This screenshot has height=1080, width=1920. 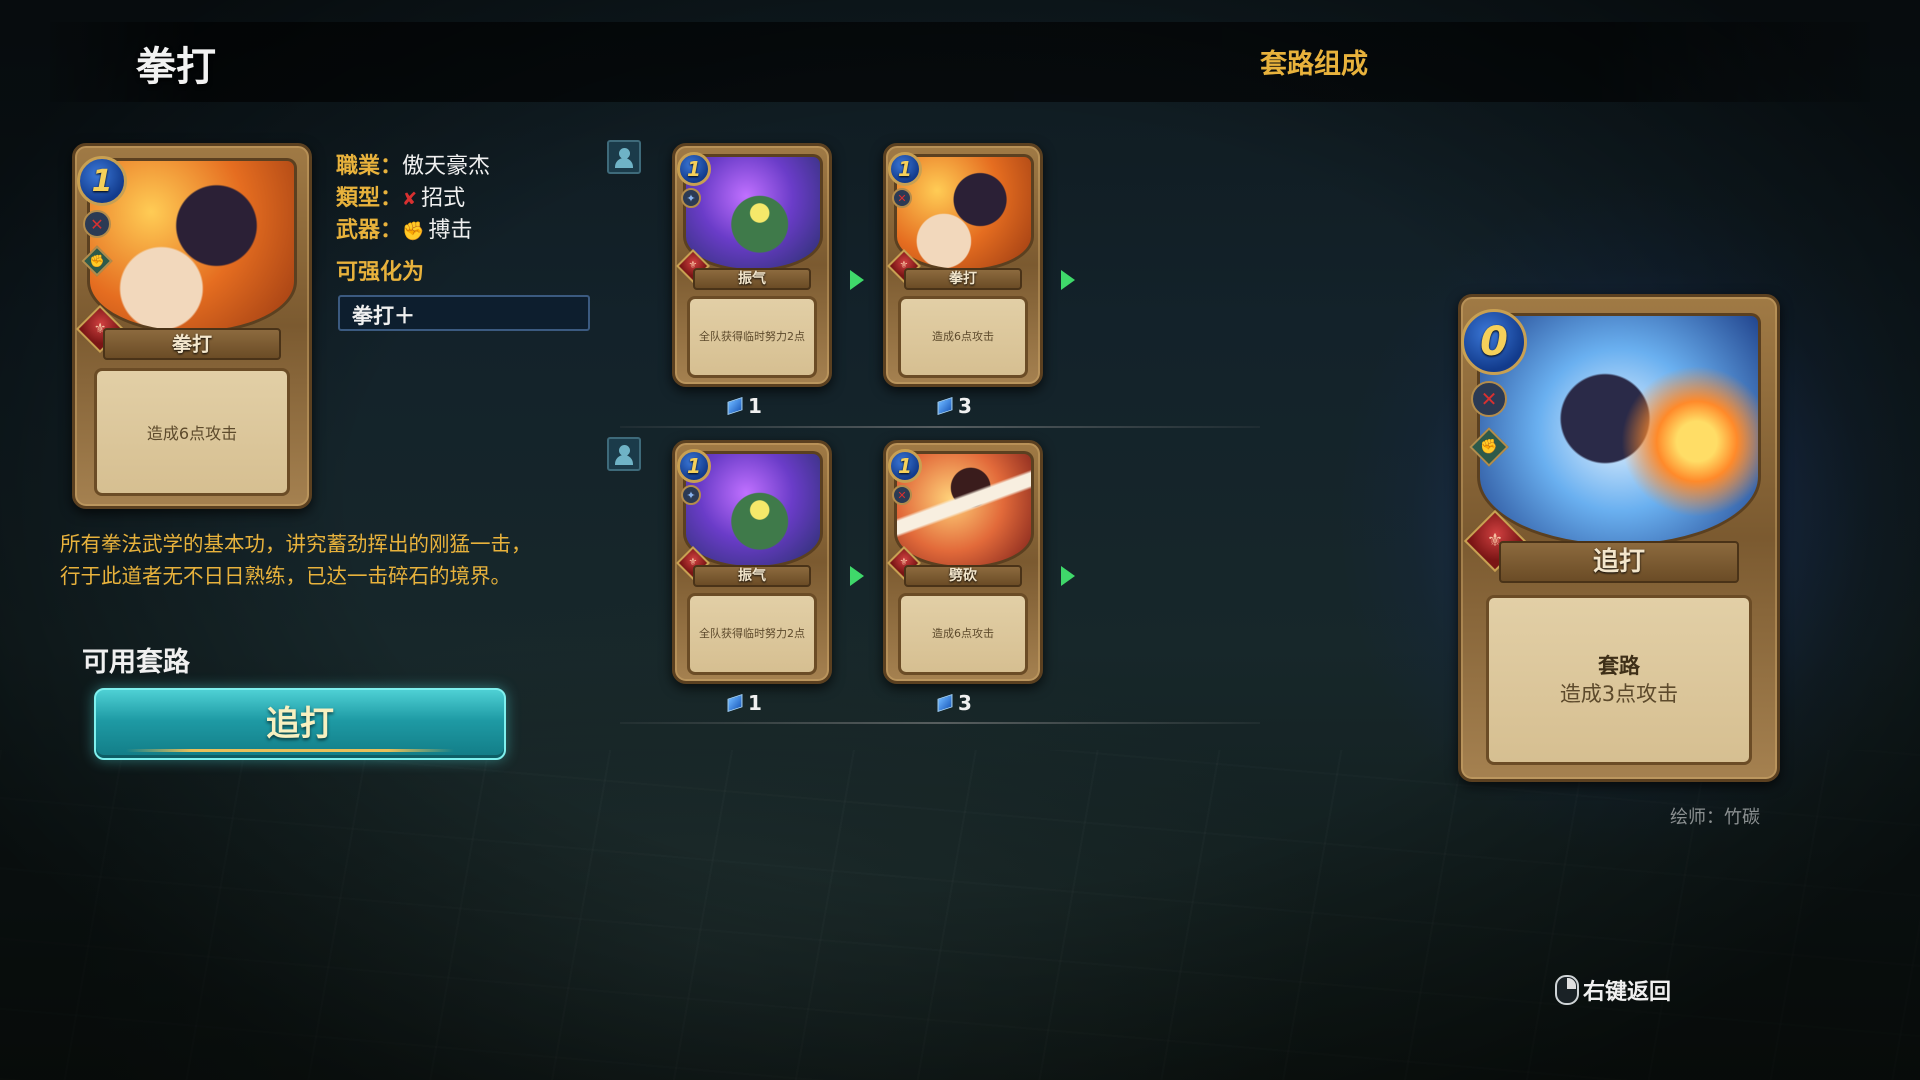 I want to click on card-effect-title: 套路, so click(x=1619, y=666).